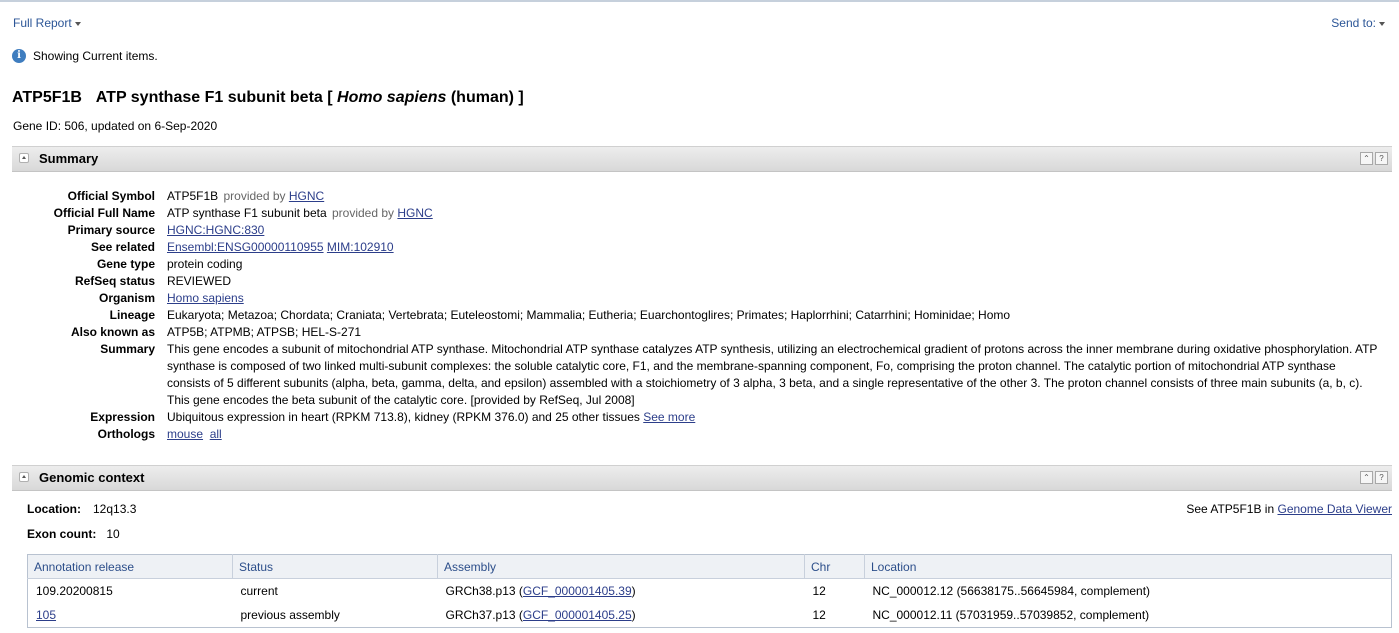 Image resolution: width=1399 pixels, height=633 pixels. Describe the element at coordinates (77, 23) in the screenshot. I see `chevron-down-icon` at that location.